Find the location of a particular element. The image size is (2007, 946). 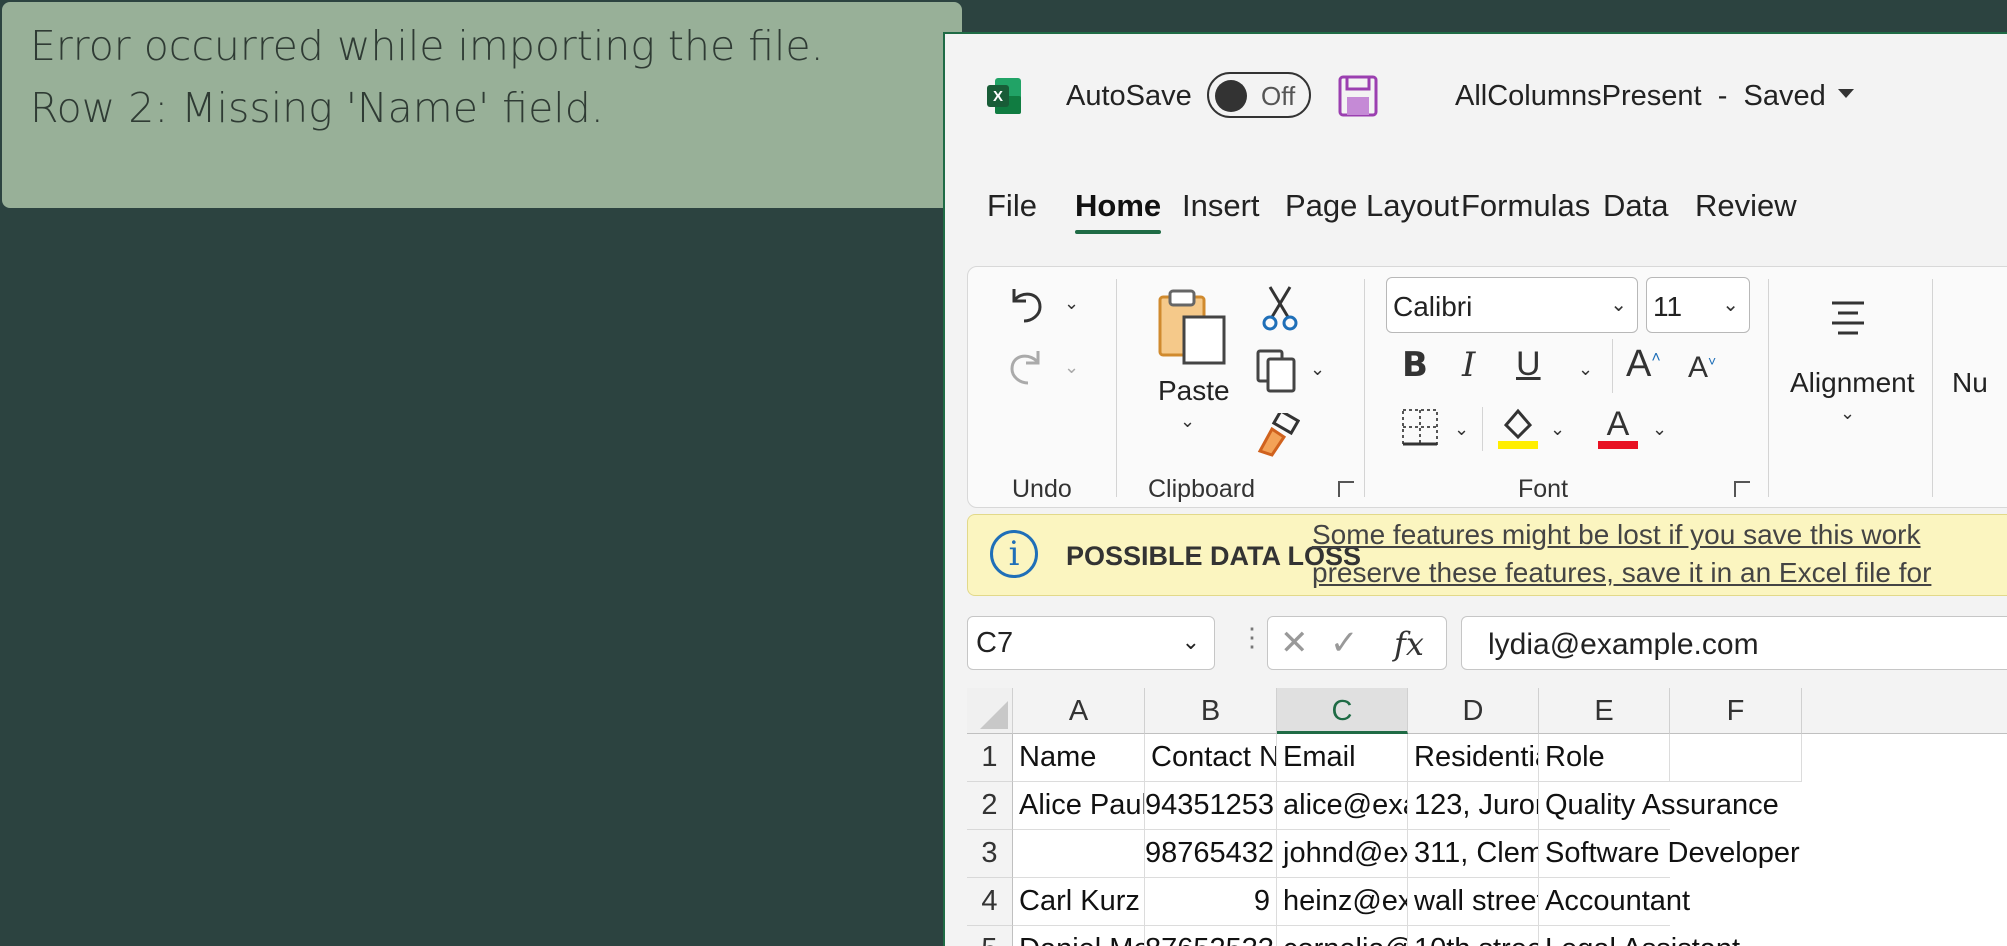

autosave-toggle: Off is located at coordinates (1259, 95).